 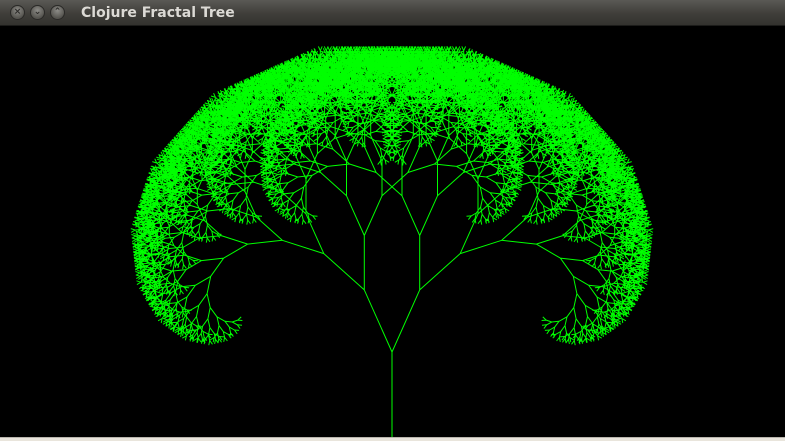 What do you see at coordinates (392, 13) in the screenshot?
I see `title-bar: × ⌄ ⌃ Clojure Fractal Tree` at bounding box center [392, 13].